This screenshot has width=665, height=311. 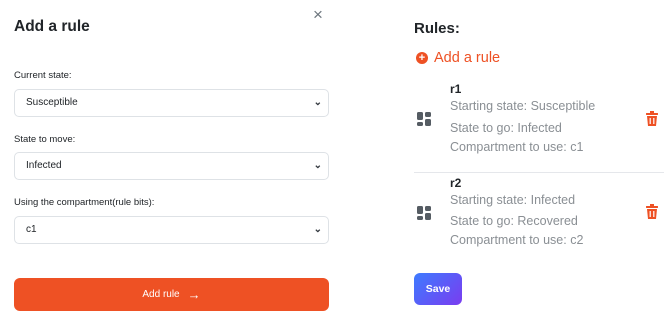 What do you see at coordinates (318, 14) in the screenshot?
I see `close-icon: ×` at bounding box center [318, 14].